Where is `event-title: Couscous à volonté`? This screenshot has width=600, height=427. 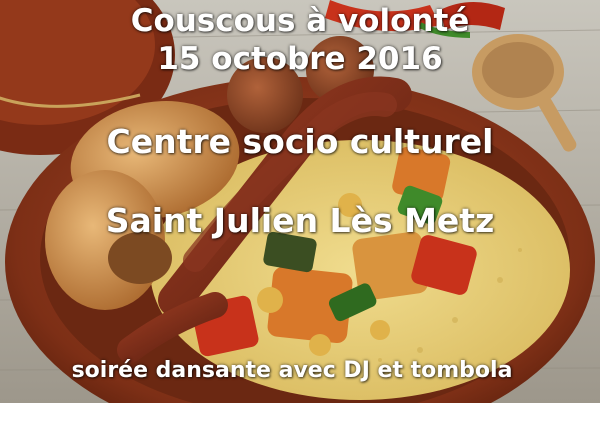
event-title: Couscous à volonté is located at coordinates (300, 21).